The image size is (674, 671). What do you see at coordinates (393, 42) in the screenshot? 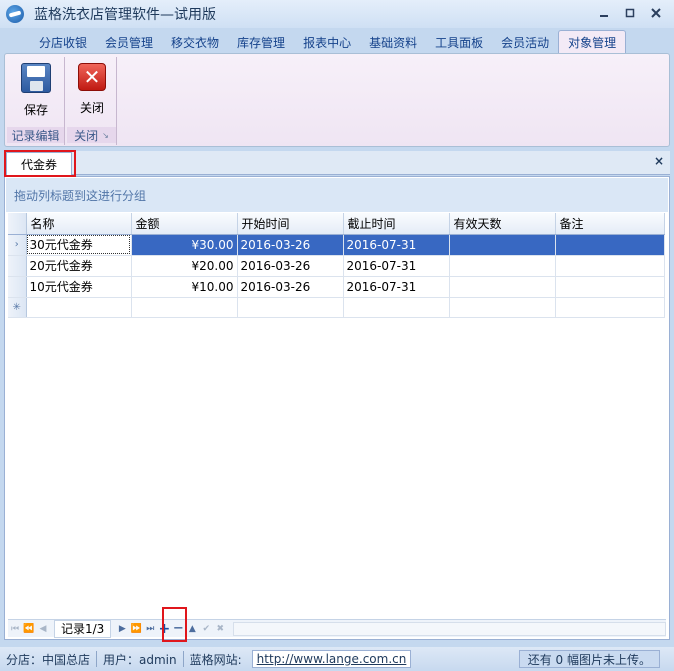
I see `tab-base-data: 基础资料` at bounding box center [393, 42].